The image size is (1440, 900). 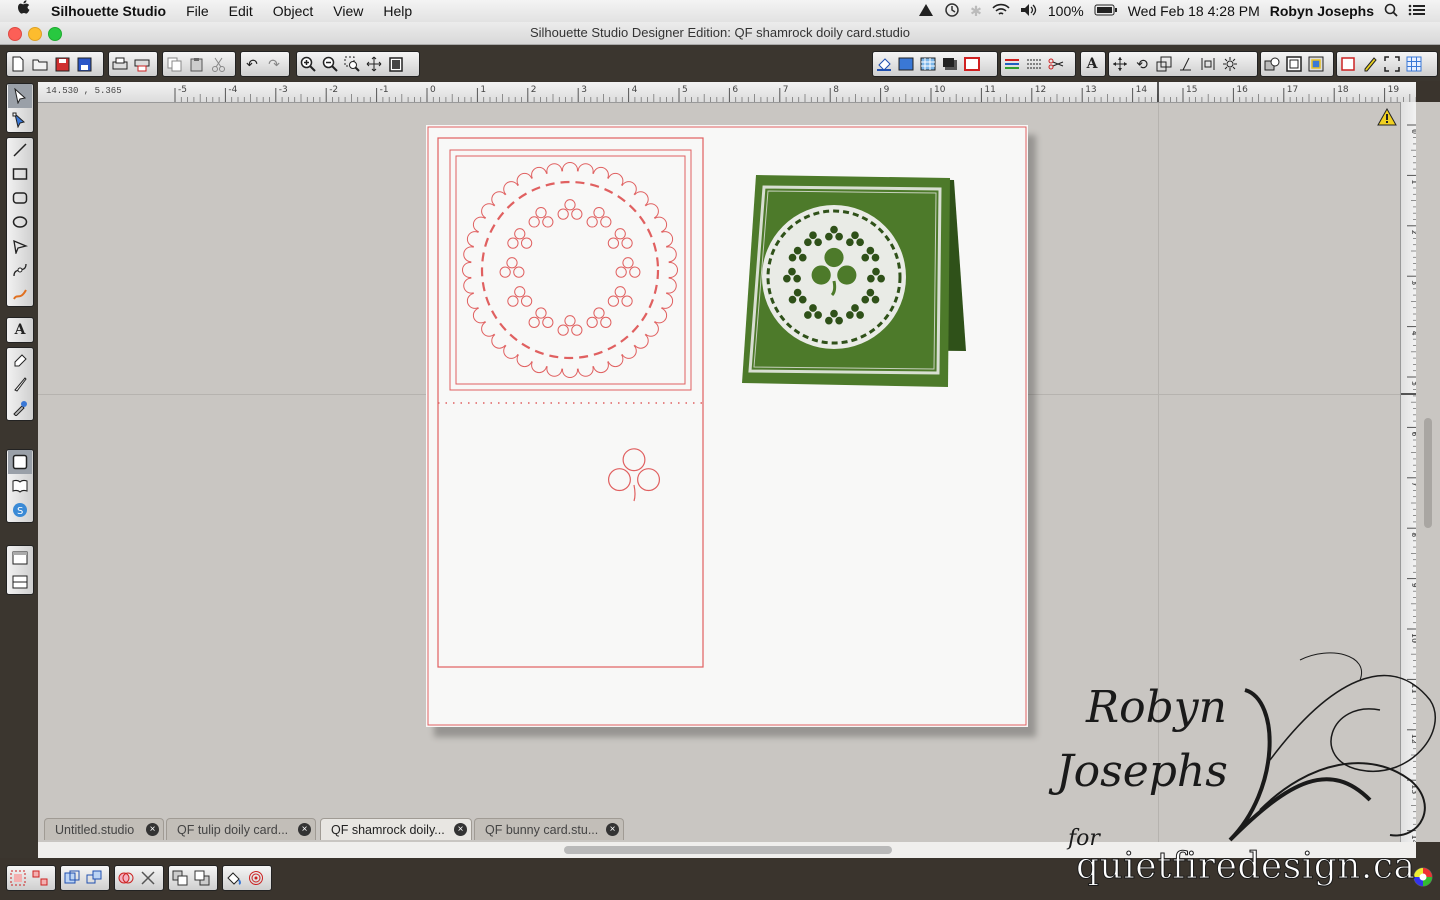 What do you see at coordinates (20, 222) in the screenshot?
I see `ellipse-tool-icon` at bounding box center [20, 222].